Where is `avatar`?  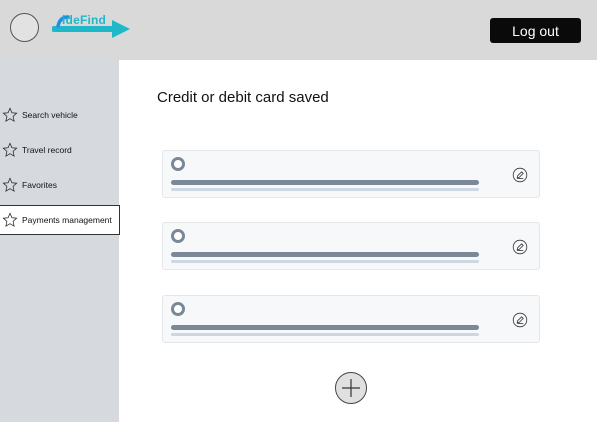
avatar is located at coordinates (24, 27).